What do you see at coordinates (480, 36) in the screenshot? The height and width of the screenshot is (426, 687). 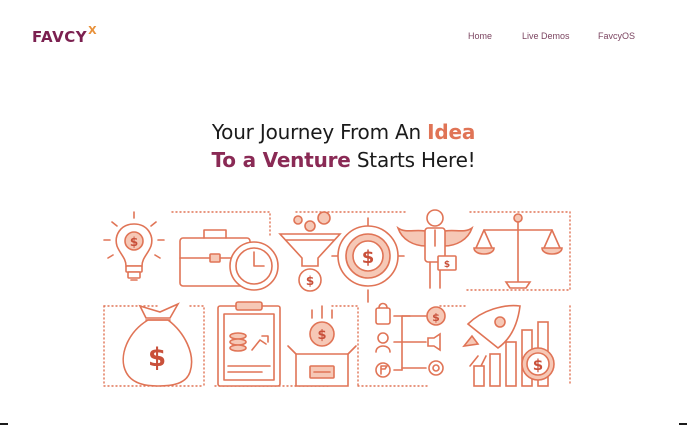 I see `nav-home: Home` at bounding box center [480, 36].